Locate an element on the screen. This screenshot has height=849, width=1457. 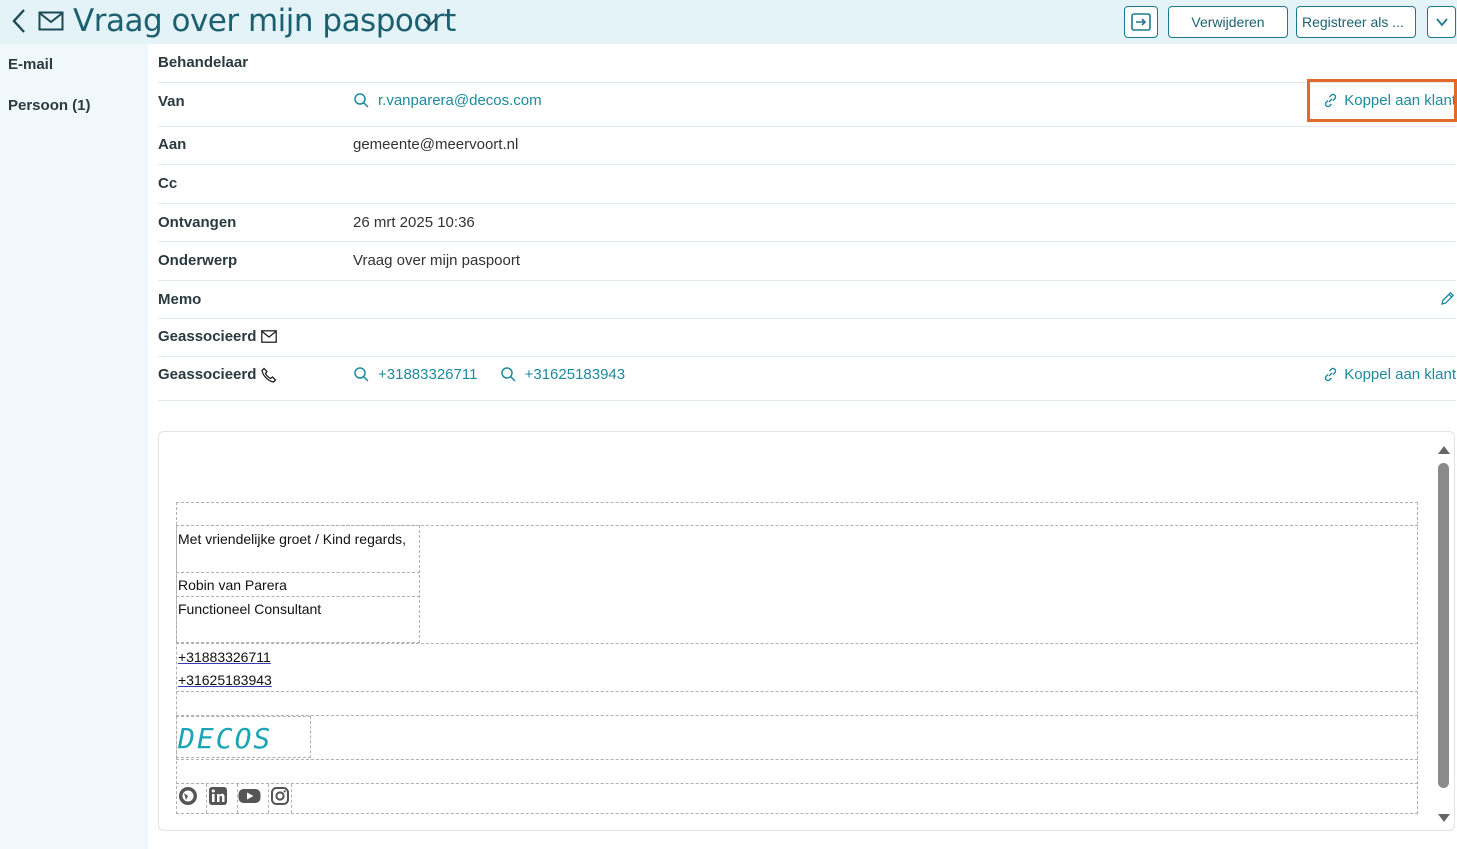
koppel-aan-klant-button: Koppel aan klant is located at coordinates (1389, 100).